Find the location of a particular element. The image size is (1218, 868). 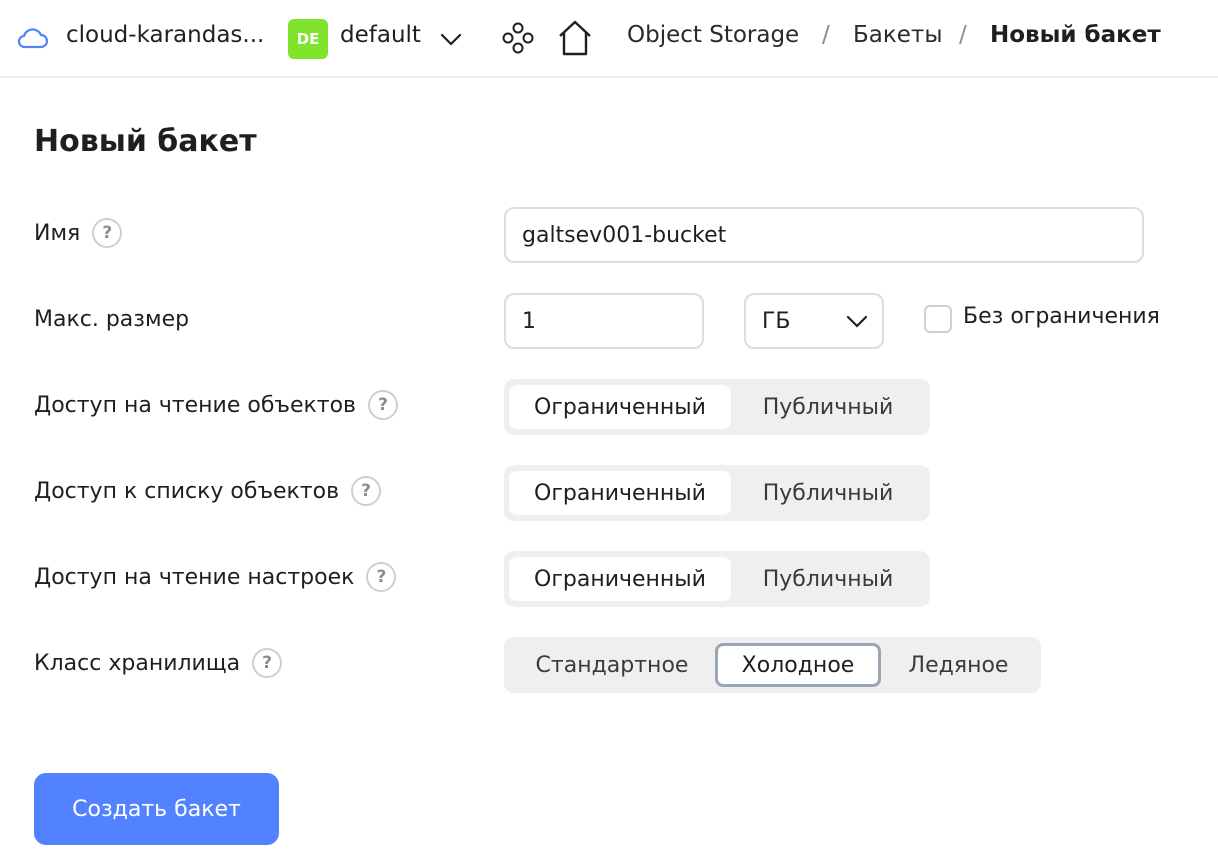

read-objects-access-toggle: Ограниченный Публичный is located at coordinates (717, 407).